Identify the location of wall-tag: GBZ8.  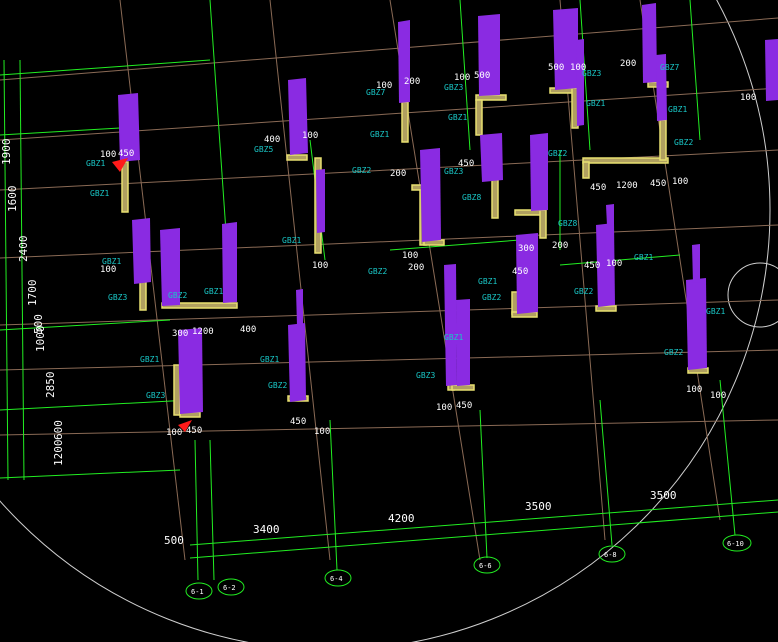
(471, 197).